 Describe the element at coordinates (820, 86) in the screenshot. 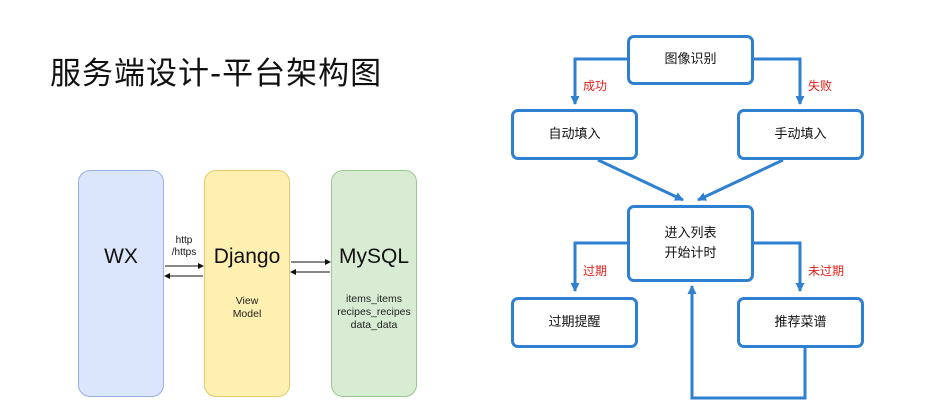

I see `edge-label-fail: 失败` at that location.